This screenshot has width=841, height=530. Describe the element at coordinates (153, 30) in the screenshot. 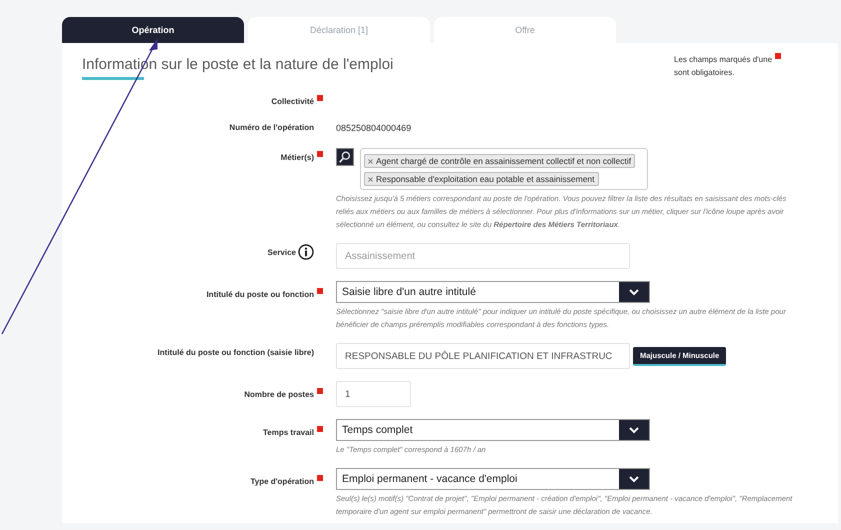

I see `tab: Opération` at that location.